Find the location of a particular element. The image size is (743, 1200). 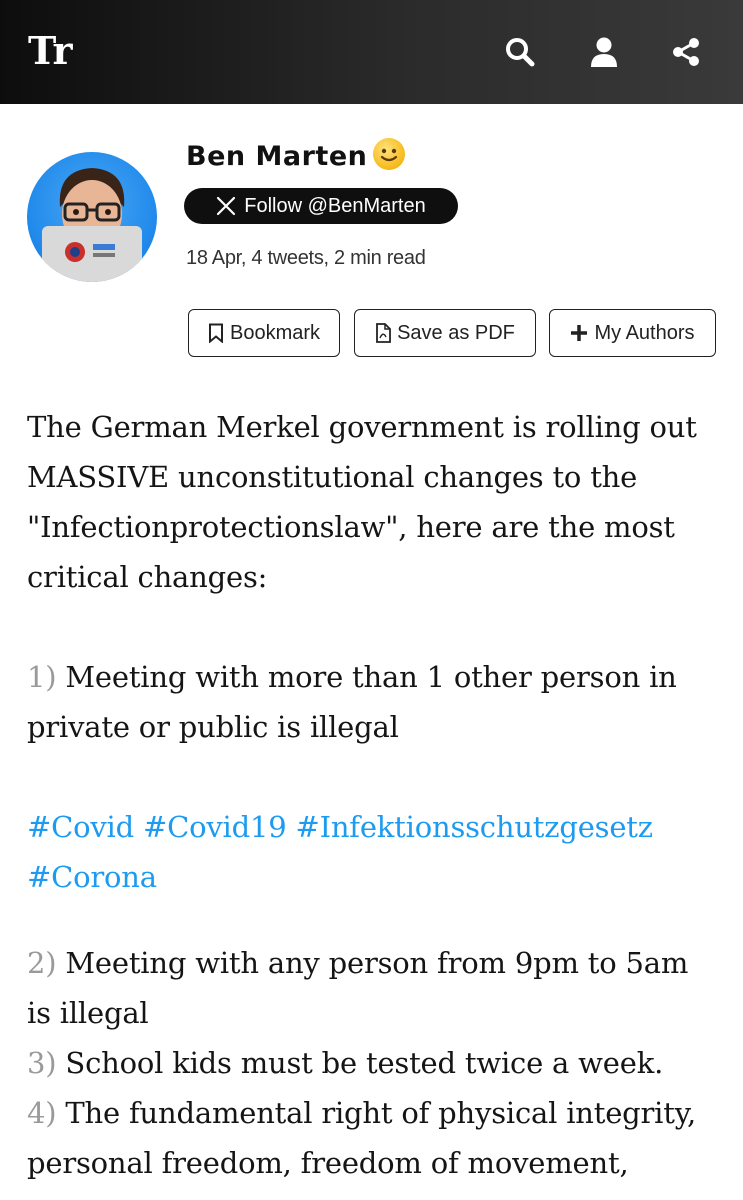

user-icon is located at coordinates (604, 52).